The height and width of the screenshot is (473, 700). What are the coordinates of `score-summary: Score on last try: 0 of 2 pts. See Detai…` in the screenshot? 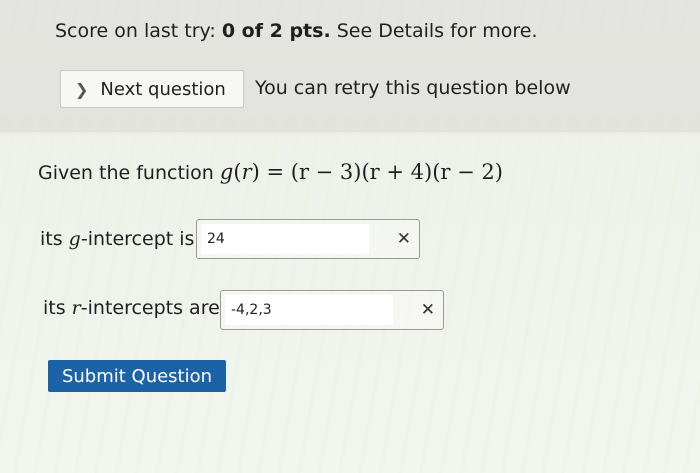 It's located at (296, 31).